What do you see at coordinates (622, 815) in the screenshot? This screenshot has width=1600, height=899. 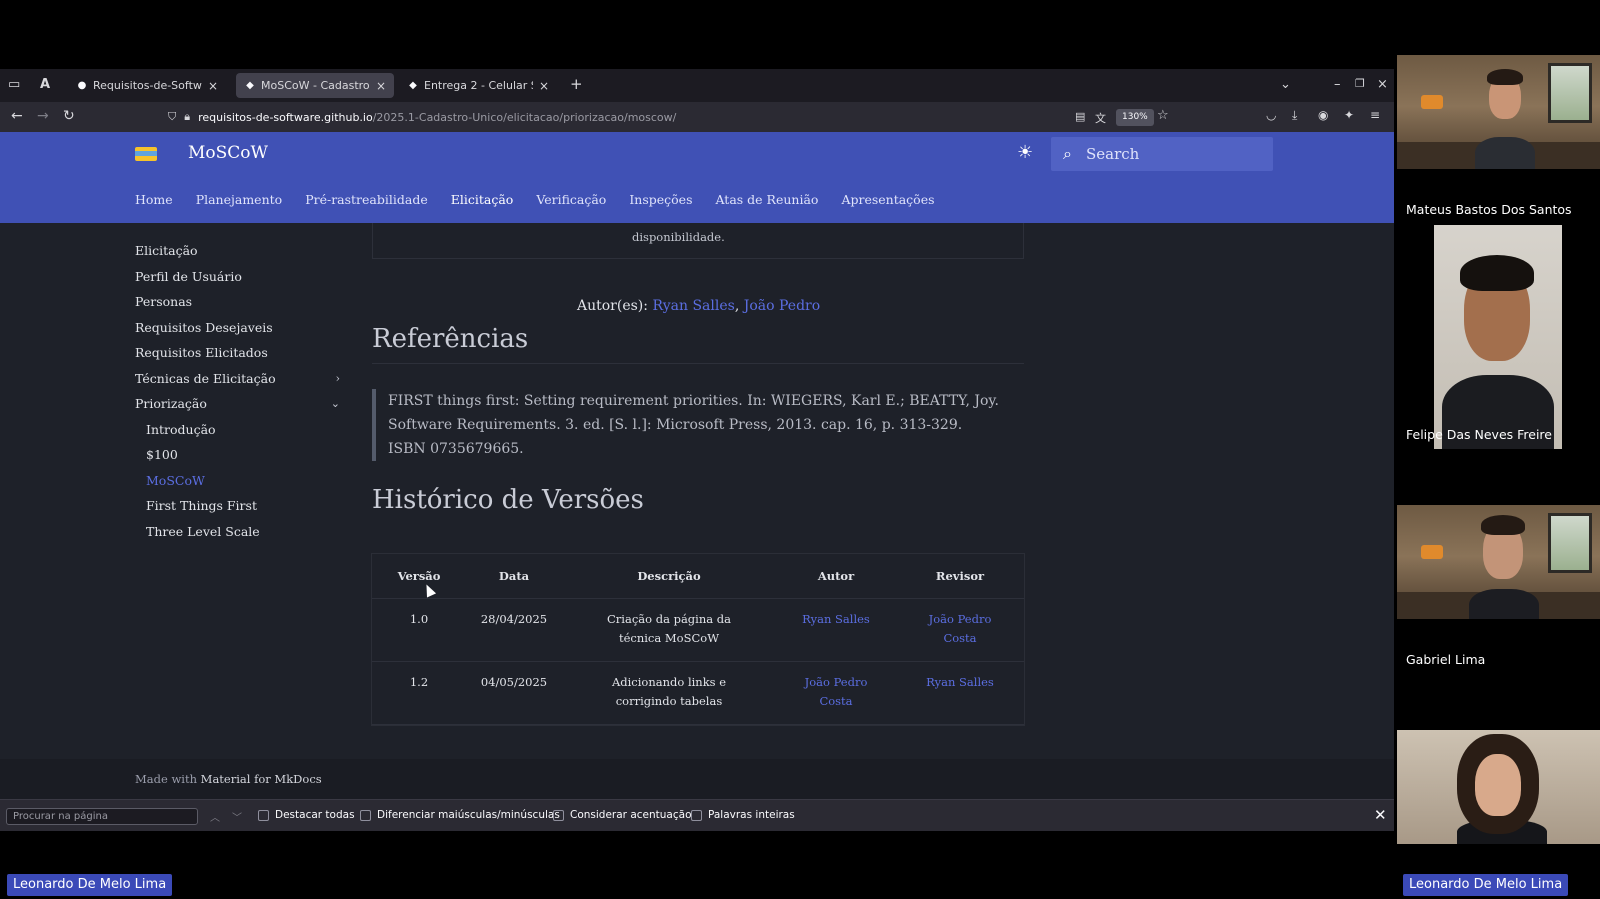 I see `match-diacritics-checkbox: Considerar acentuação` at bounding box center [622, 815].